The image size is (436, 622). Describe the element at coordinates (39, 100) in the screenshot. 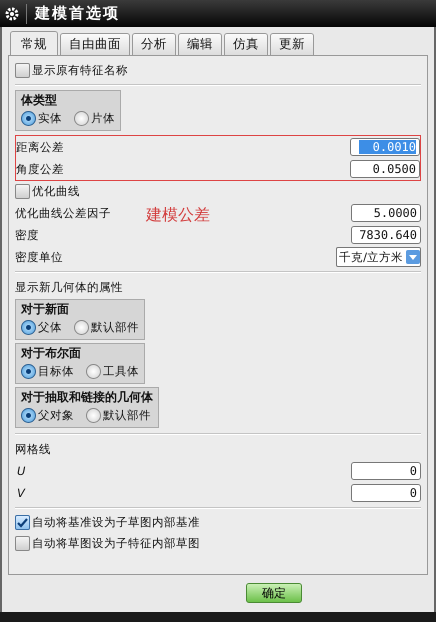

I see `group-title: 体类型` at that location.